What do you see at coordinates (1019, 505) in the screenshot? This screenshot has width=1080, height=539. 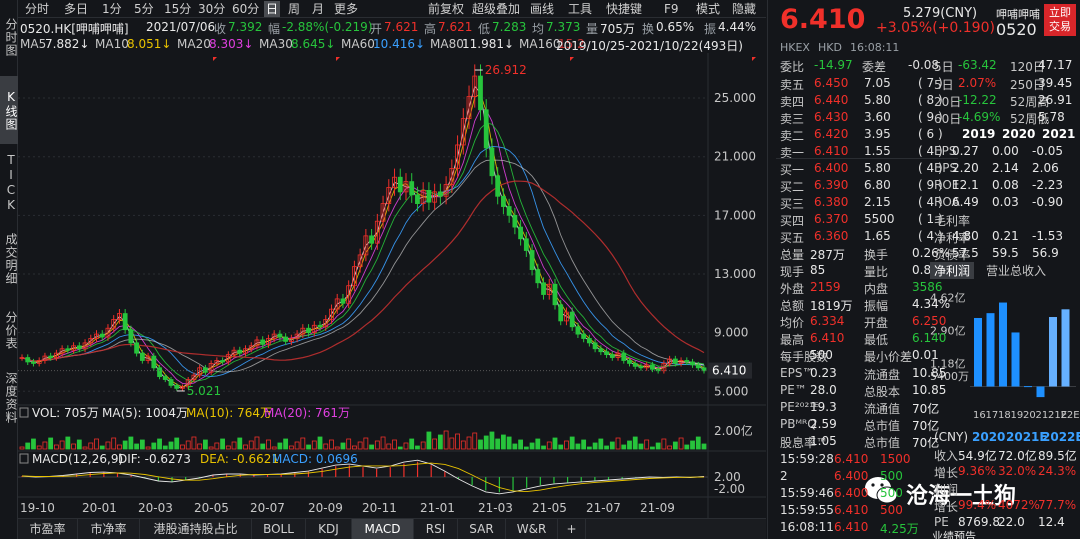 I see `forecast-value-3-1: 4072%` at bounding box center [1019, 505].